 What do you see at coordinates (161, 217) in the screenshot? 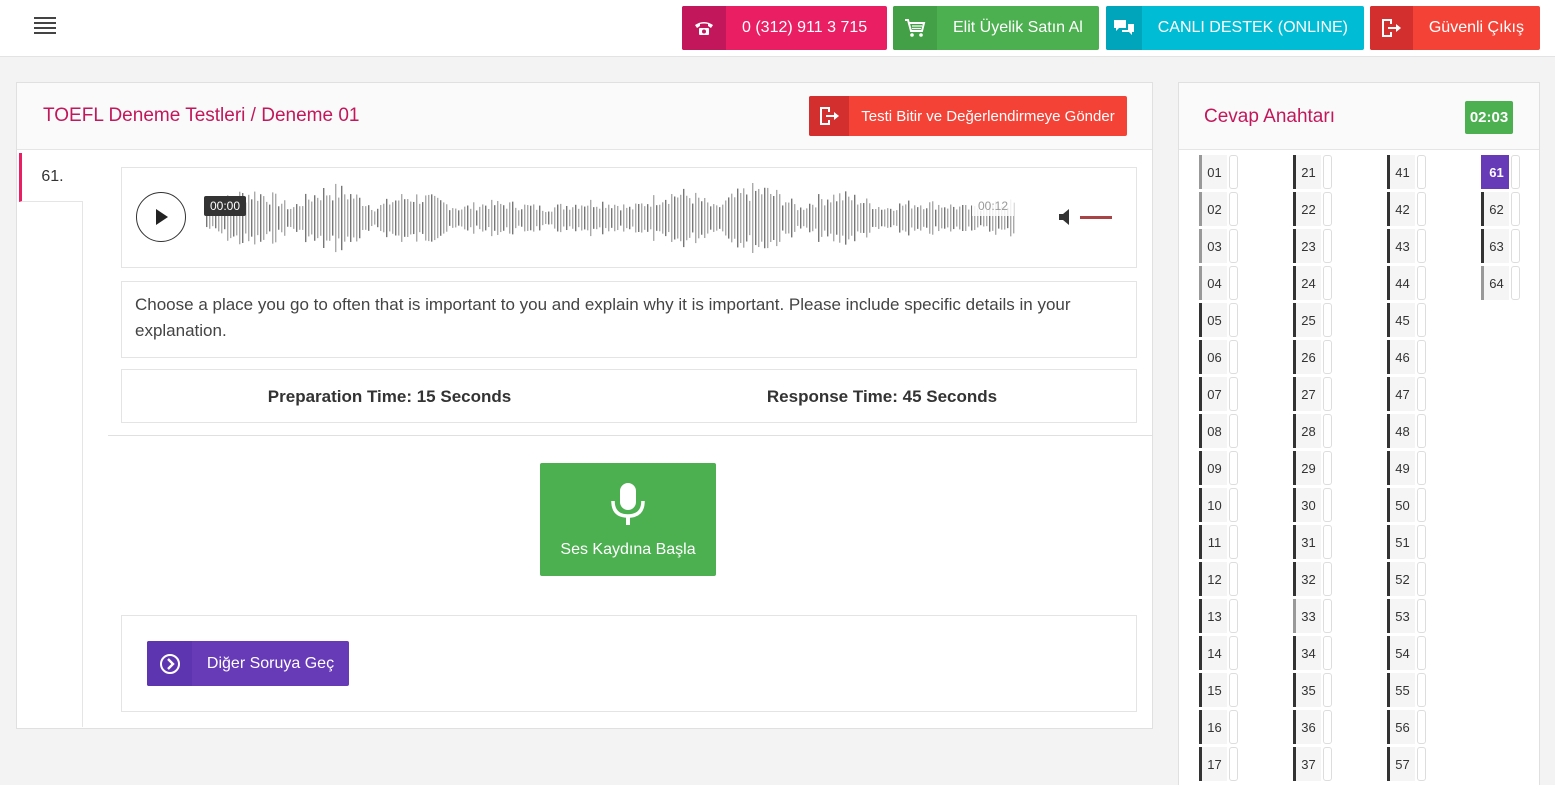
I see `play-button` at bounding box center [161, 217].